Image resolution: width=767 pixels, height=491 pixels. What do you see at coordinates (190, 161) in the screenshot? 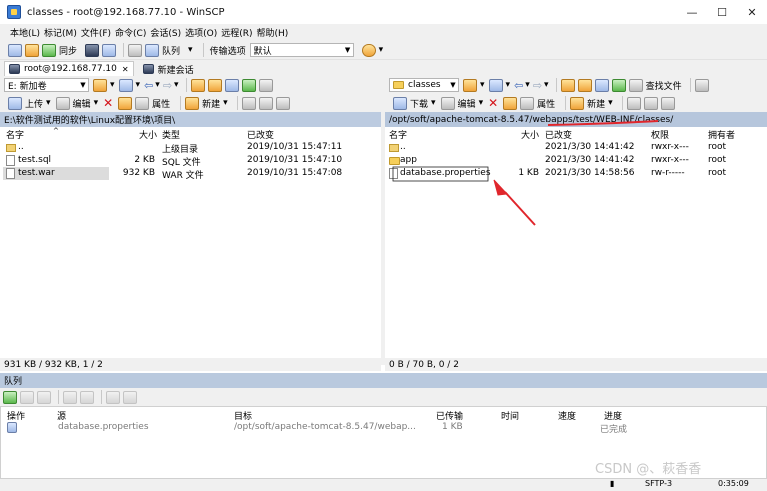
I see `file-row: test.sql 2 KB SQL 文件 2019/10/31 15:47:10` at bounding box center [190, 161].